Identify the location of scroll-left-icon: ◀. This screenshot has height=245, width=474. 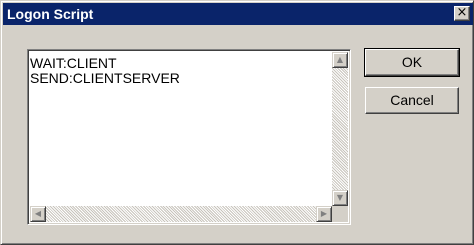
(38, 213).